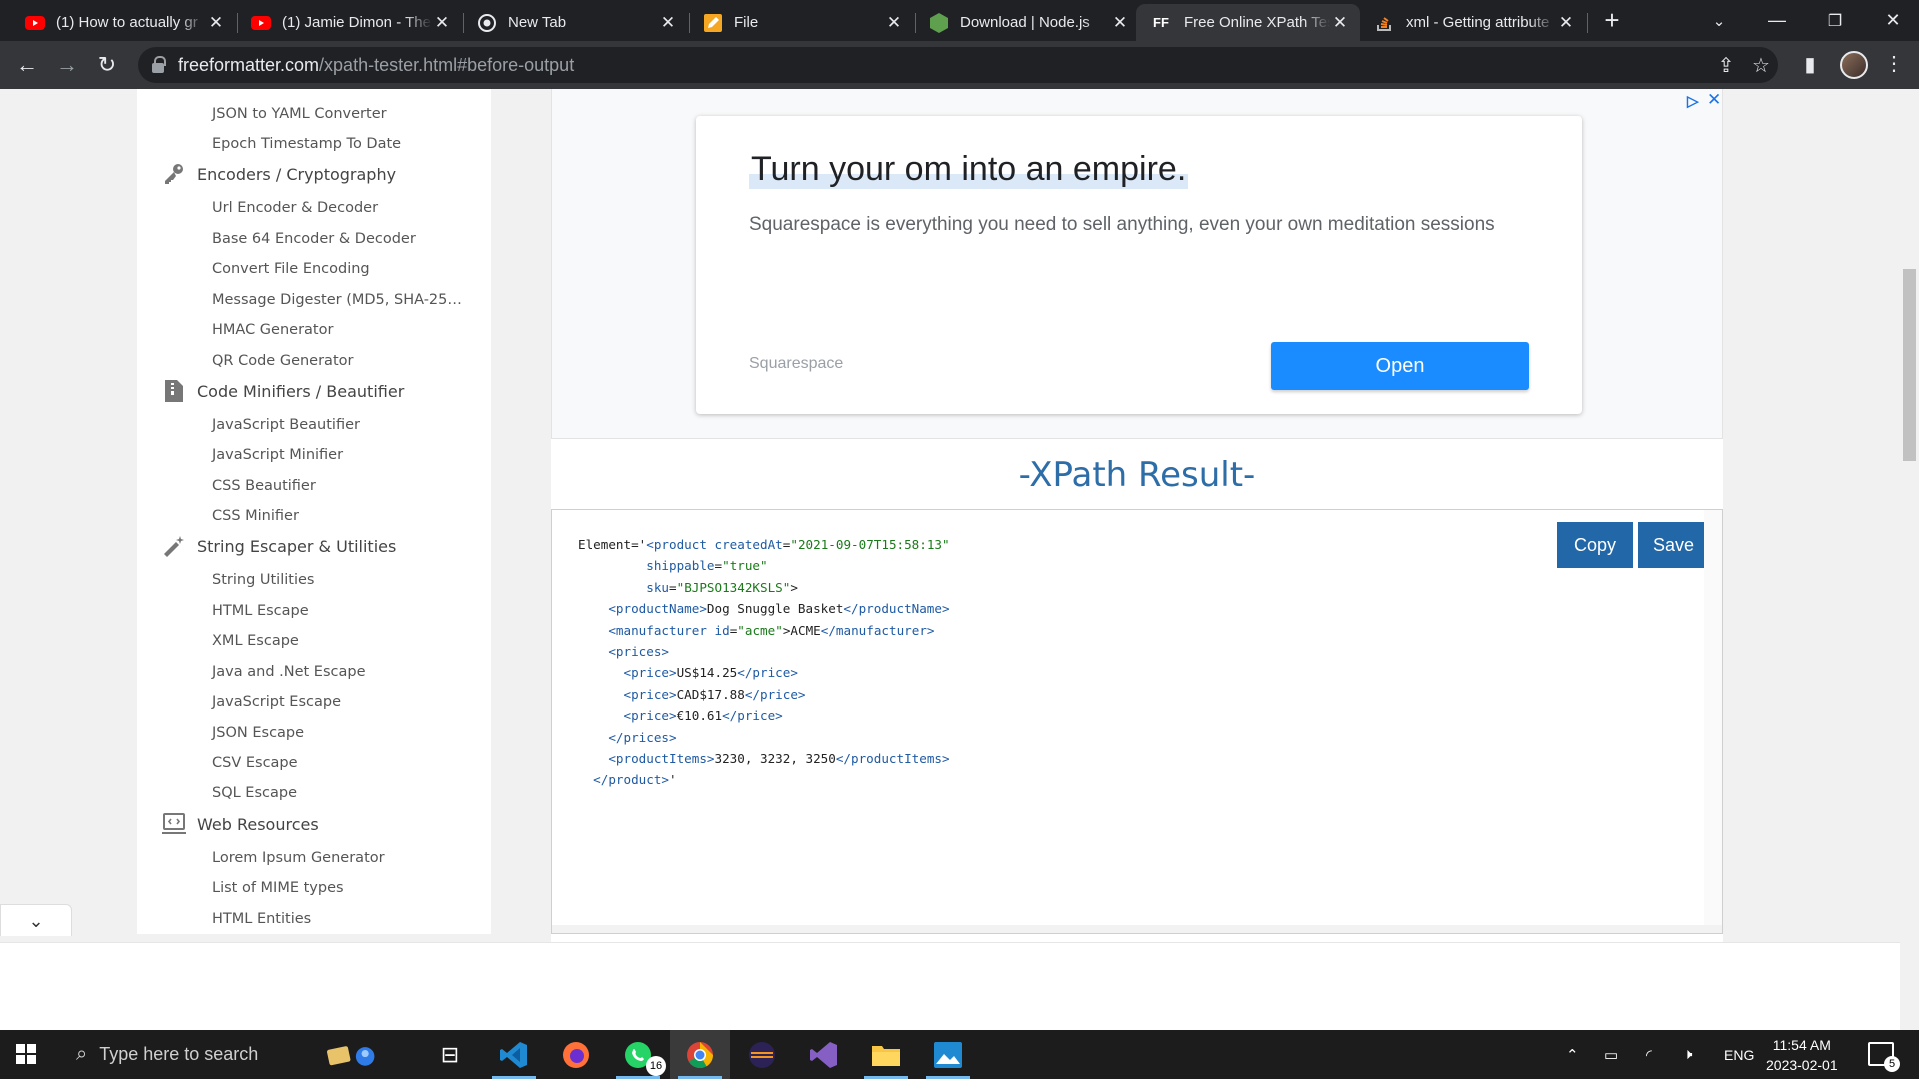 This screenshot has height=1079, width=1919. What do you see at coordinates (450, 1054) in the screenshot?
I see `task-view-icon: ⊟` at bounding box center [450, 1054].